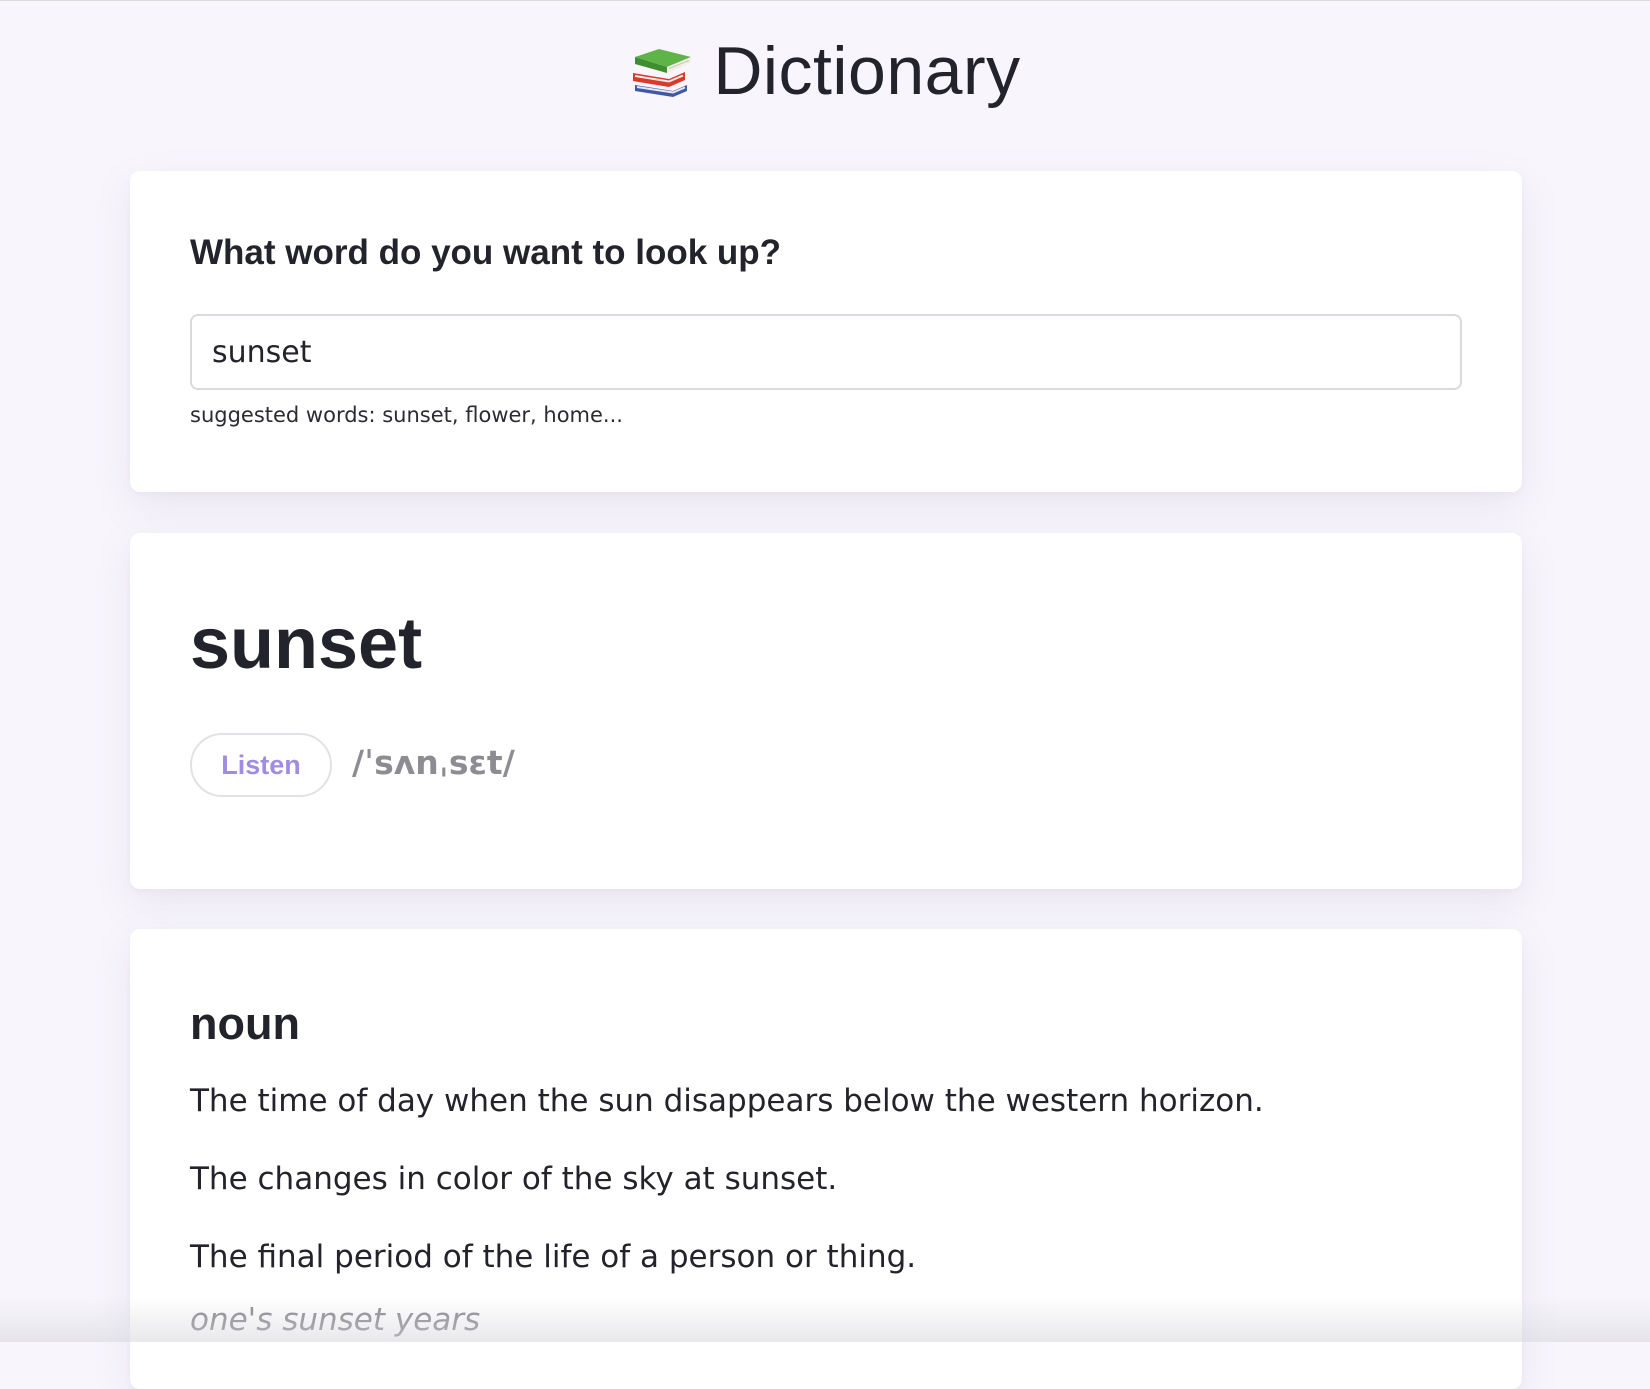  What do you see at coordinates (662, 73) in the screenshot?
I see `books-icon` at bounding box center [662, 73].